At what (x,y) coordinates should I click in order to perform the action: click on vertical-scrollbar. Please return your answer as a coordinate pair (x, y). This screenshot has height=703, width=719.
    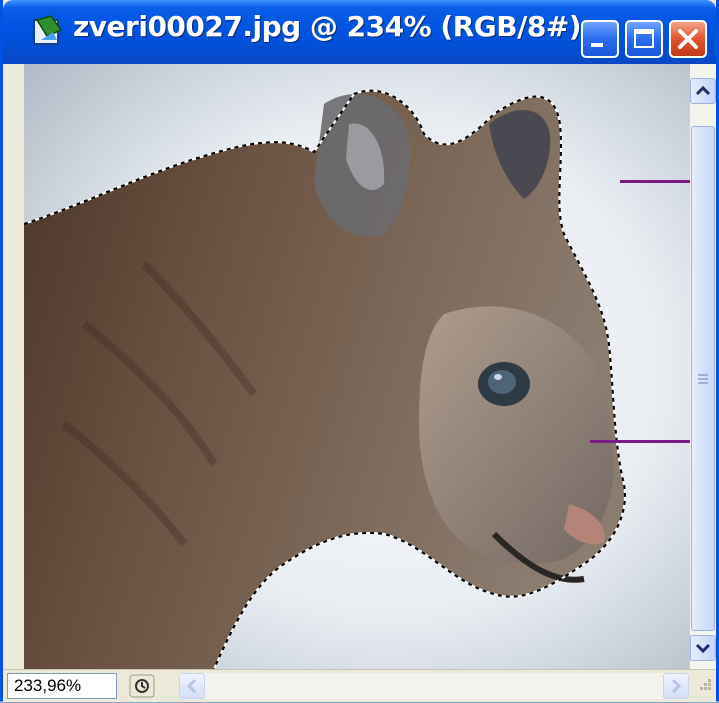
    Looking at the image, I should click on (703, 366).